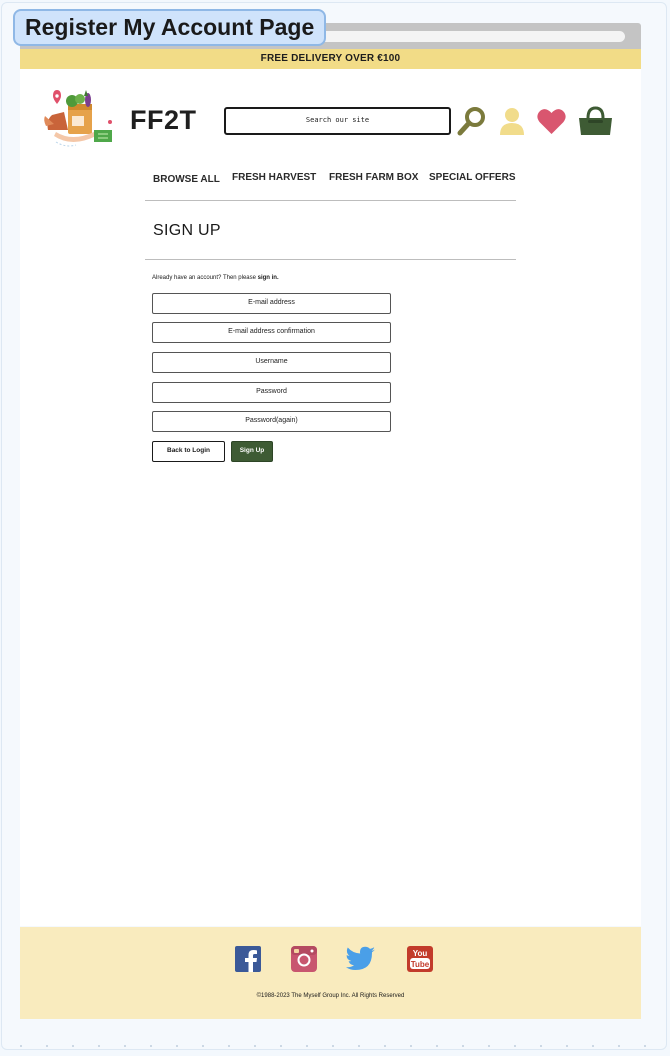  What do you see at coordinates (252, 451) in the screenshot?
I see `sign-up-button: Sign Up` at bounding box center [252, 451].